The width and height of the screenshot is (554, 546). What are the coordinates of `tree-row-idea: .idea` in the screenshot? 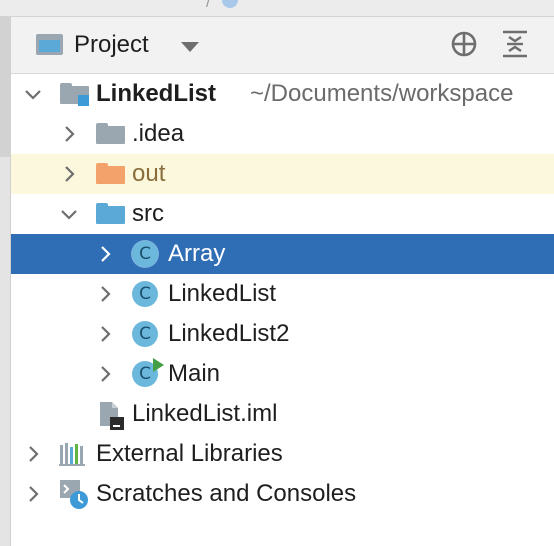 It's located at (282, 134).